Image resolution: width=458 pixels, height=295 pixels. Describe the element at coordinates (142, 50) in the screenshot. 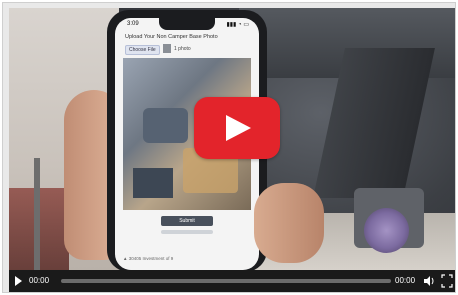

I see `choose-file-button: Choose File` at that location.